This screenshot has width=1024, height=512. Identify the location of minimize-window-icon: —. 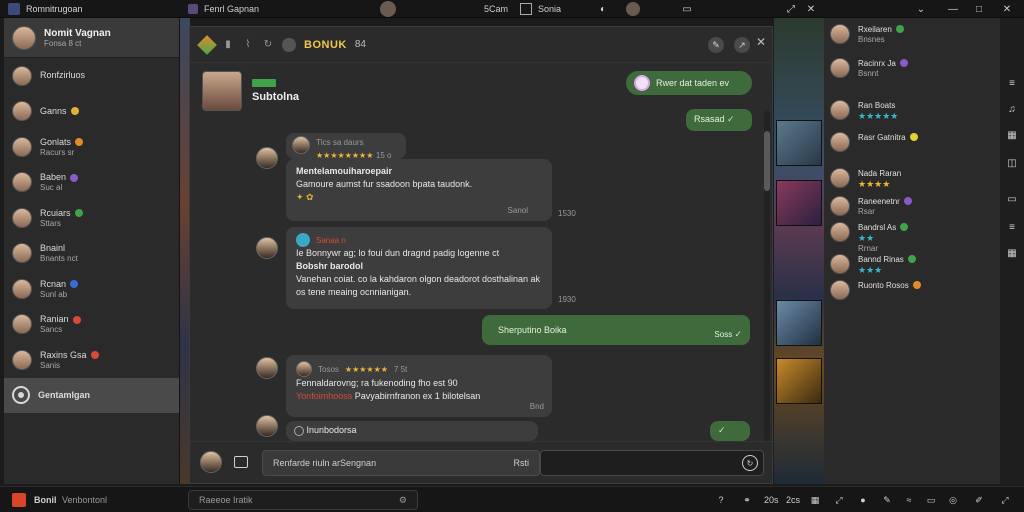
(953, 9).